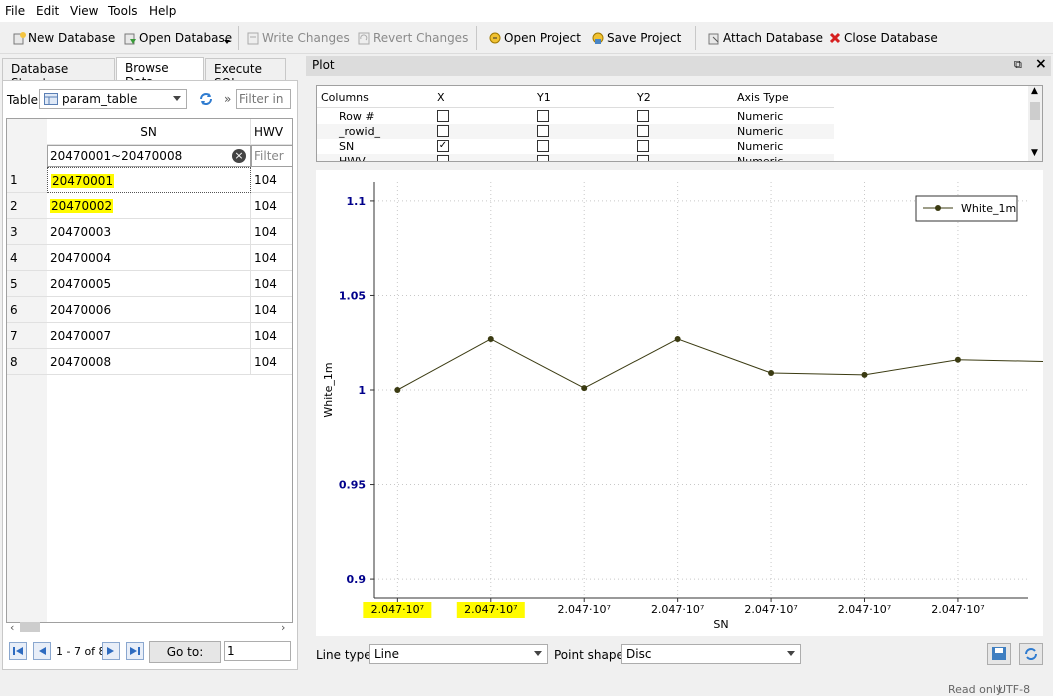 The image size is (1053, 696). What do you see at coordinates (1035, 123) in the screenshot?
I see `columns-vertical-scrollbar: ▲ ▼` at bounding box center [1035, 123].